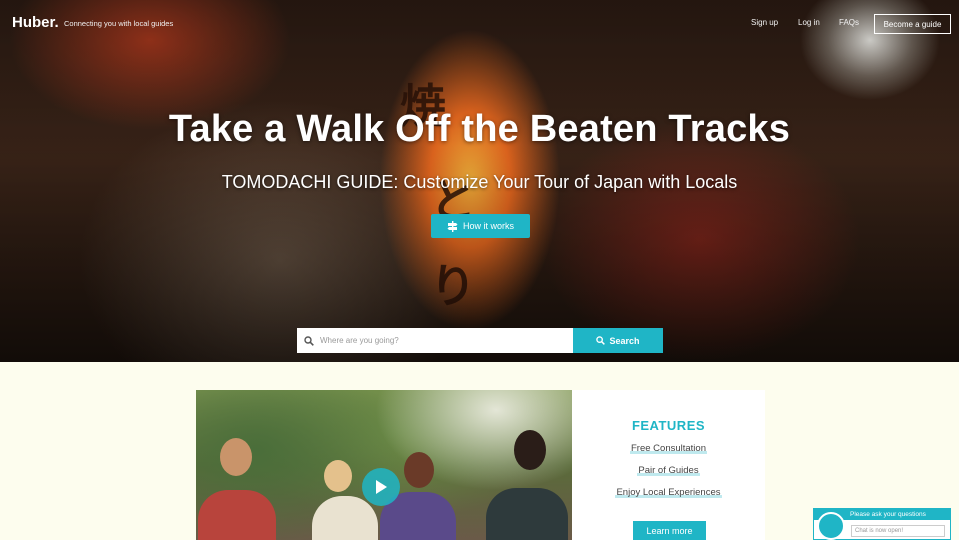 The image size is (959, 540). I want to click on features-title: FEATURES, so click(668, 425).